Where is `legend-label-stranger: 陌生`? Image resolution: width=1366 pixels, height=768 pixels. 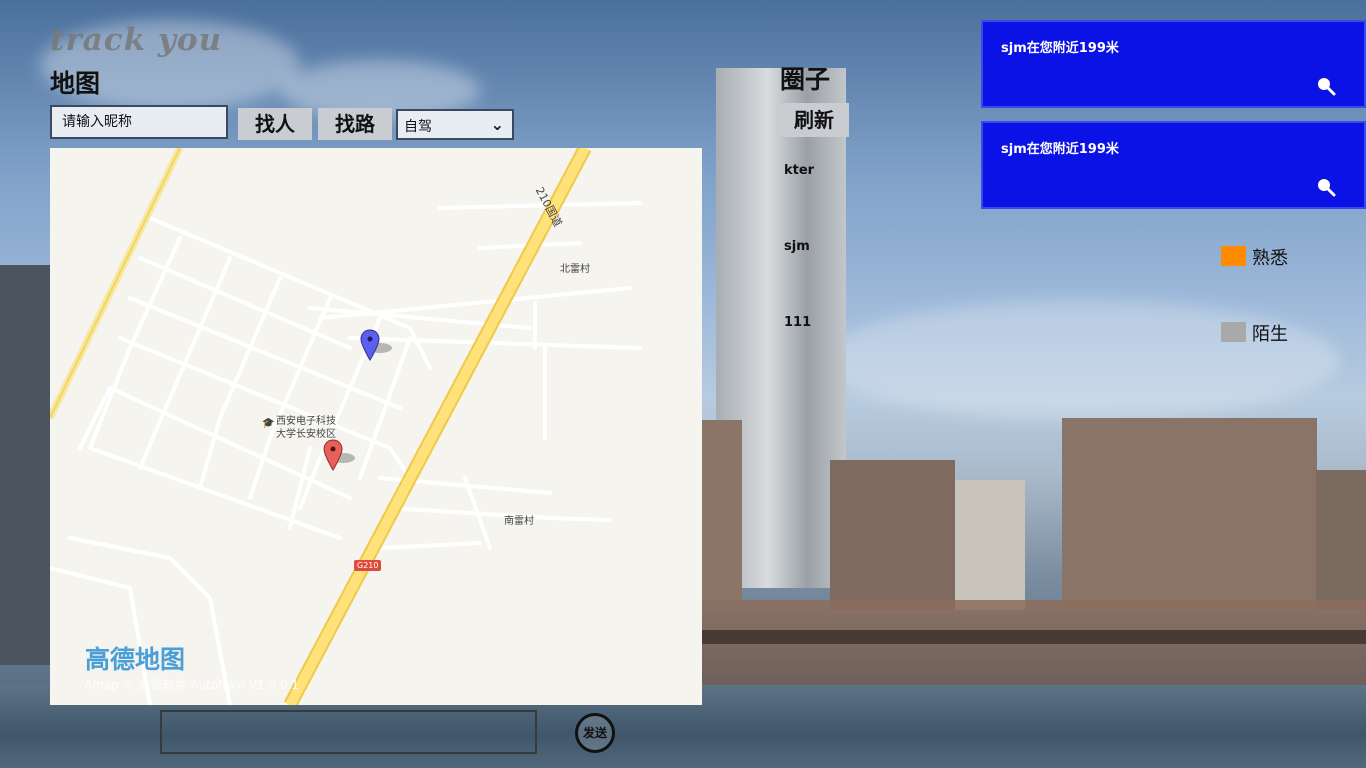
legend-label-stranger: 陌生 is located at coordinates (1270, 334).